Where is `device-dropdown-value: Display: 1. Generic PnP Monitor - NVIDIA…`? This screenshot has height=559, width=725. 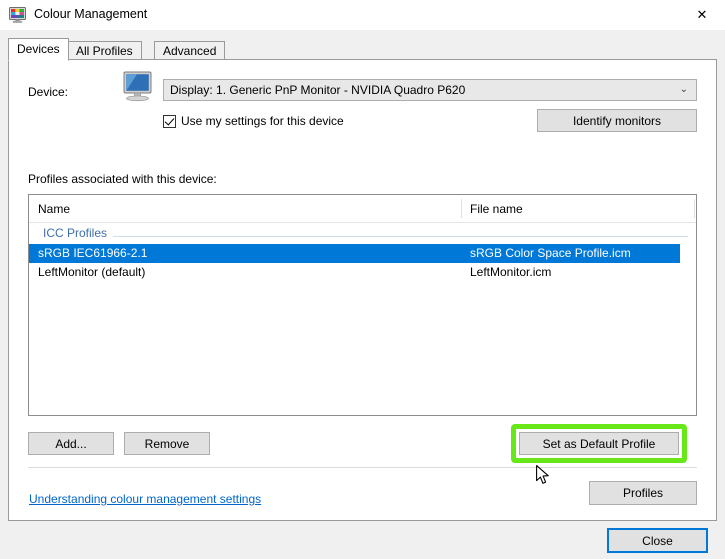
device-dropdown-value: Display: 1. Generic PnP Monitor - NVIDIA… is located at coordinates (318, 90).